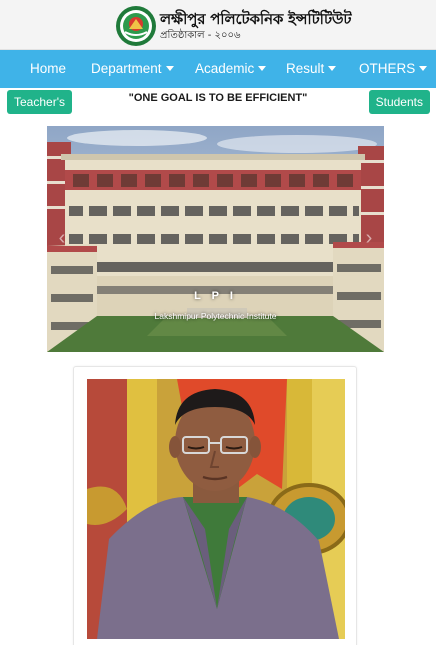 The image size is (436, 645). I want to click on students-button: Students, so click(399, 102).